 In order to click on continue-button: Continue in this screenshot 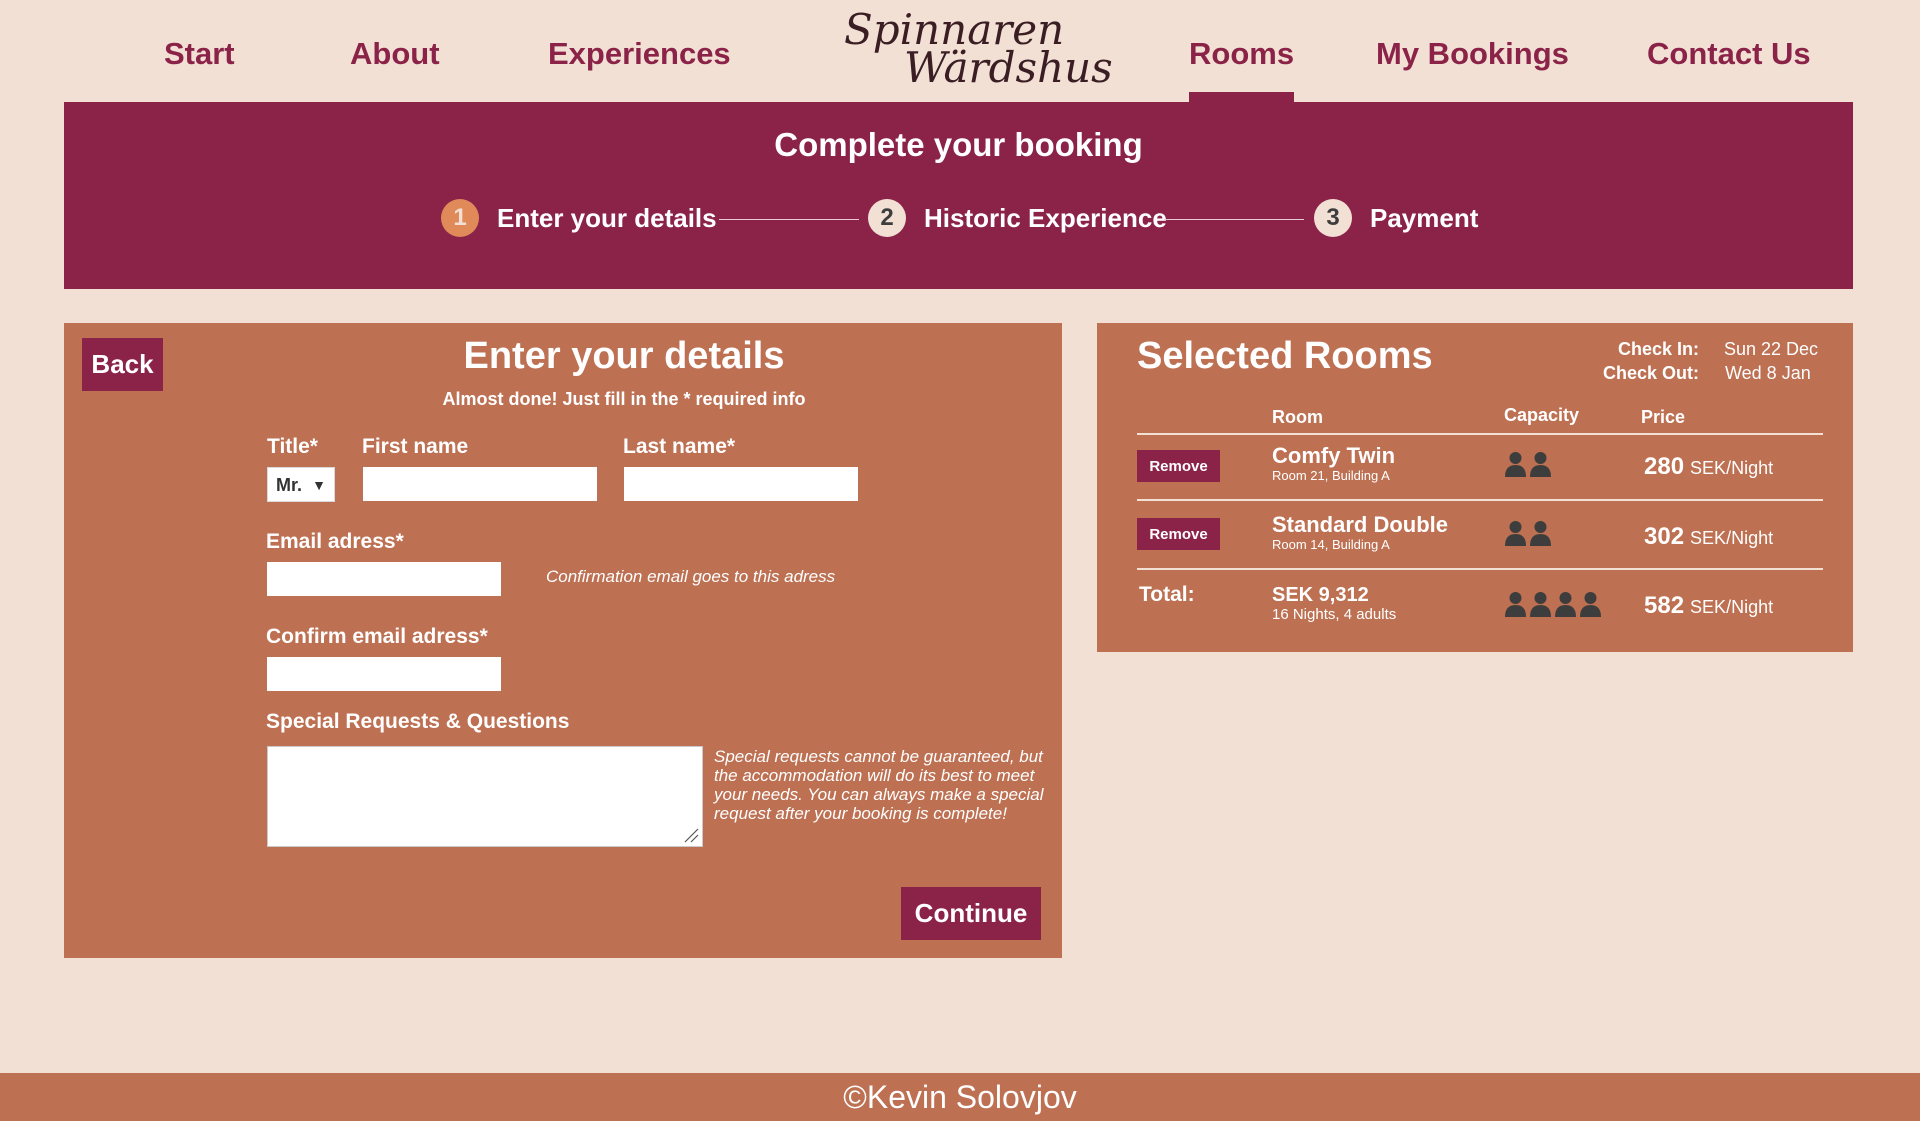, I will do `click(971, 913)`.